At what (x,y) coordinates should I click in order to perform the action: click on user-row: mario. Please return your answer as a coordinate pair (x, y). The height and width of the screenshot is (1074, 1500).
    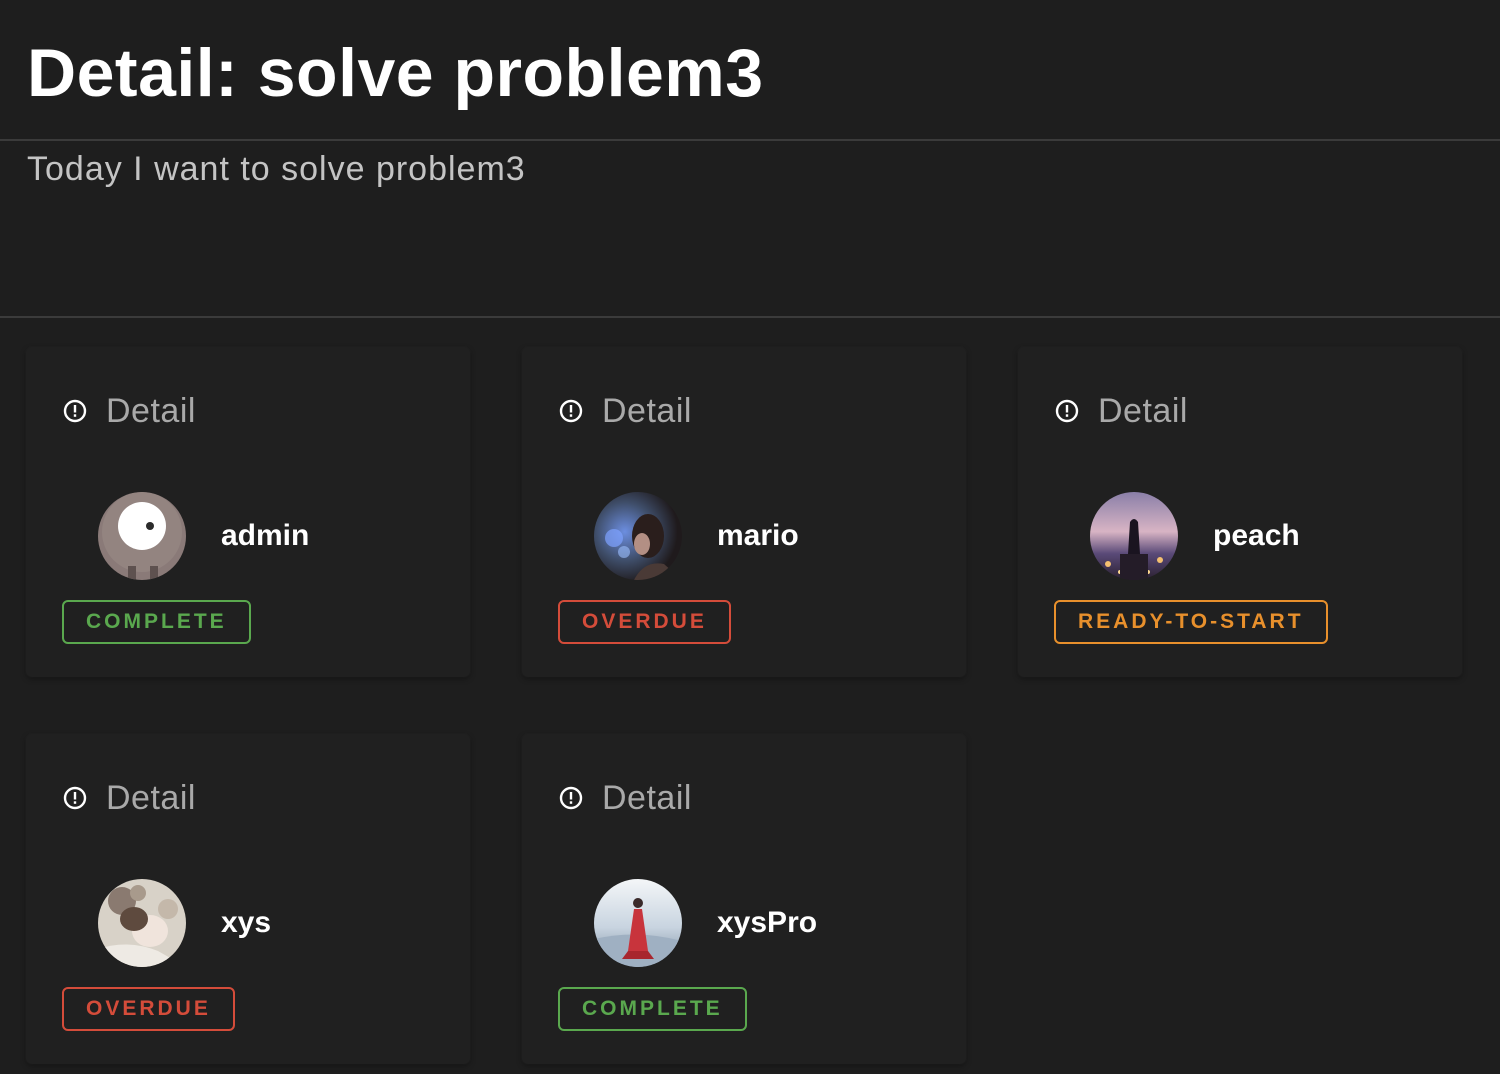
    Looking at the image, I should click on (696, 536).